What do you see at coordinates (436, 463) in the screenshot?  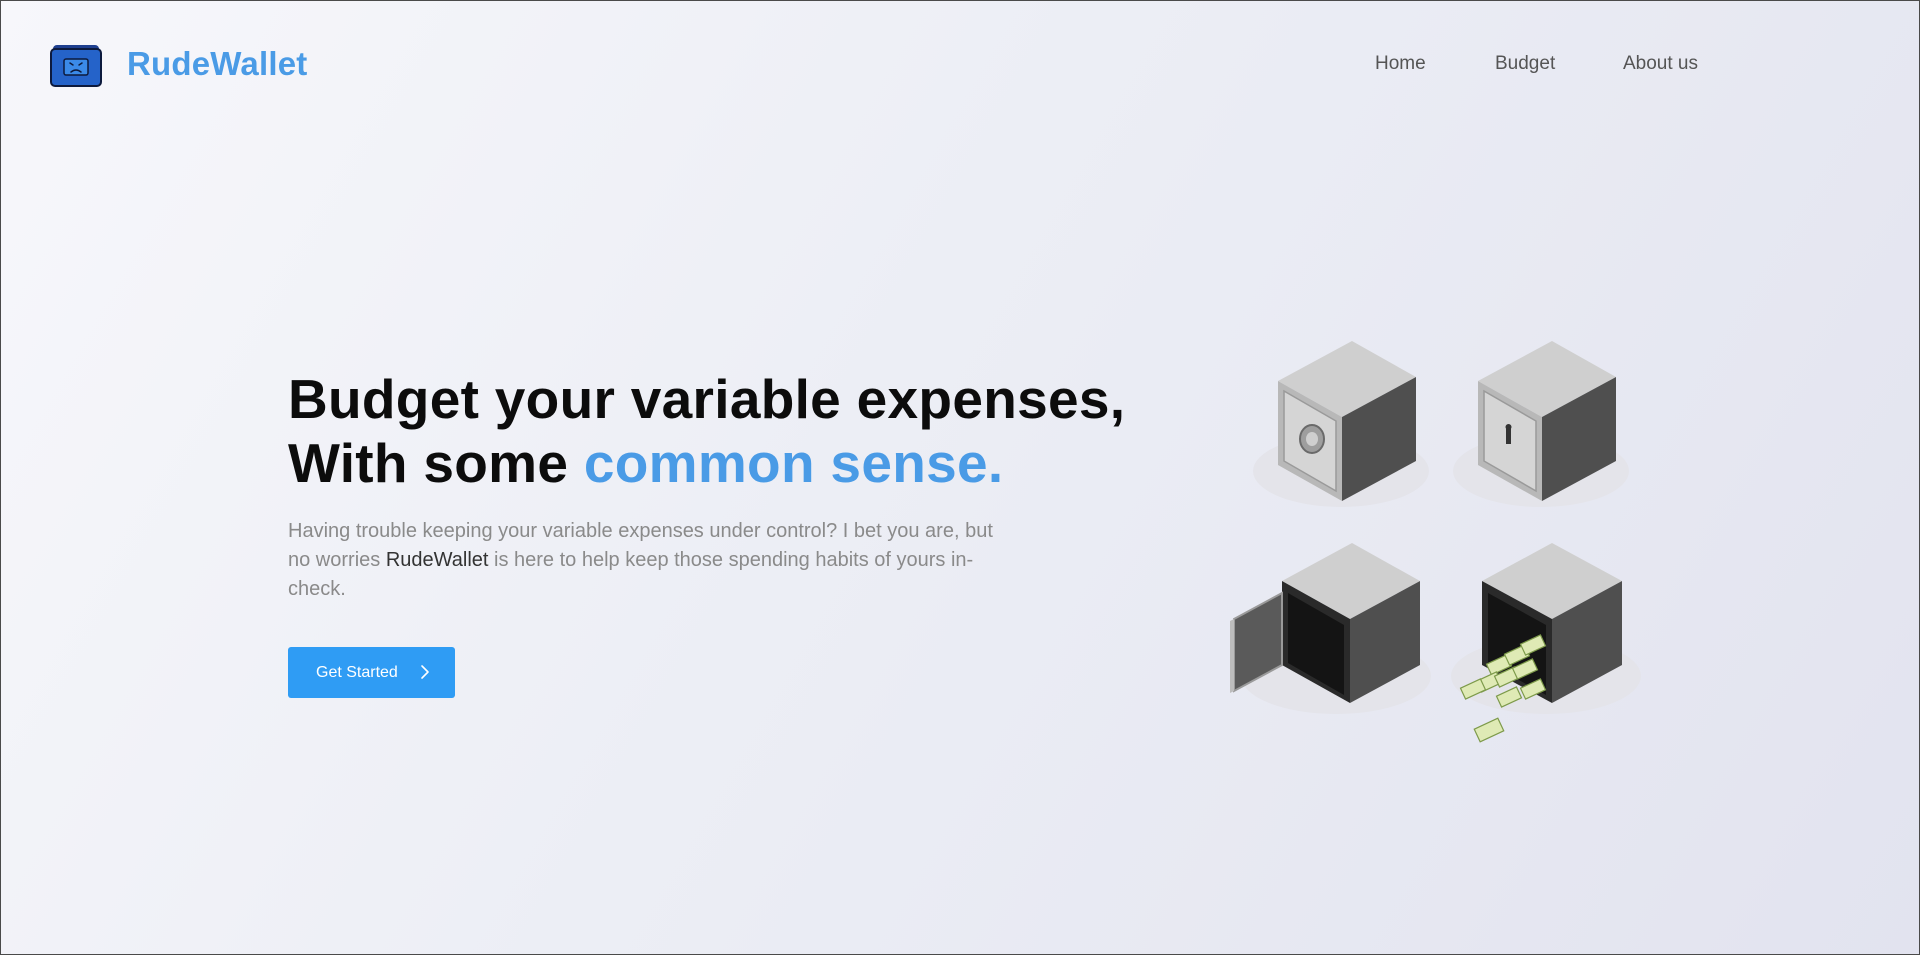 I see `headline-line-2-prefix: With some` at bounding box center [436, 463].